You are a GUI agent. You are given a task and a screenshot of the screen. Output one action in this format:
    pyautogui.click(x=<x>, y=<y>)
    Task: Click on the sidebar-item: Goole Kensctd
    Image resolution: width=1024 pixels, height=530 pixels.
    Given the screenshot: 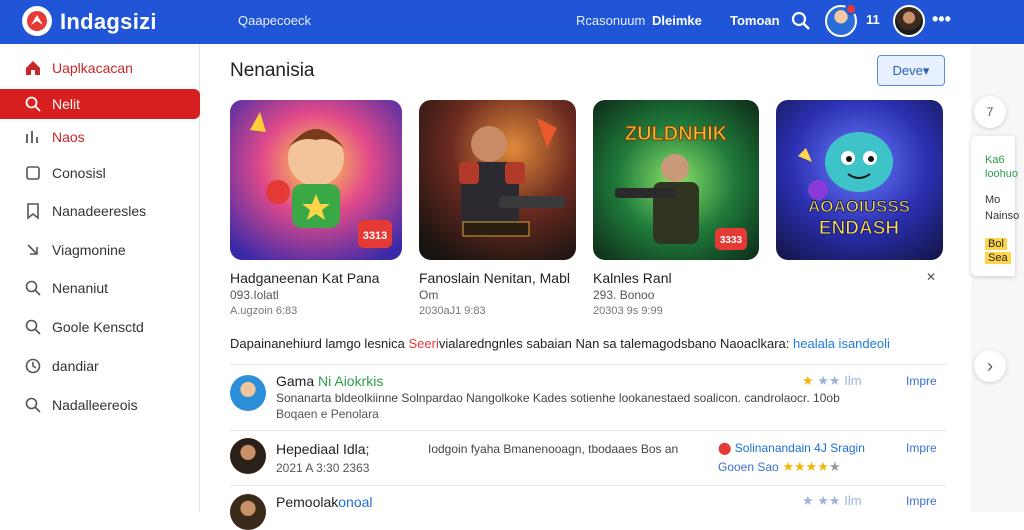 What is the action you would take?
    pyautogui.click(x=100, y=327)
    